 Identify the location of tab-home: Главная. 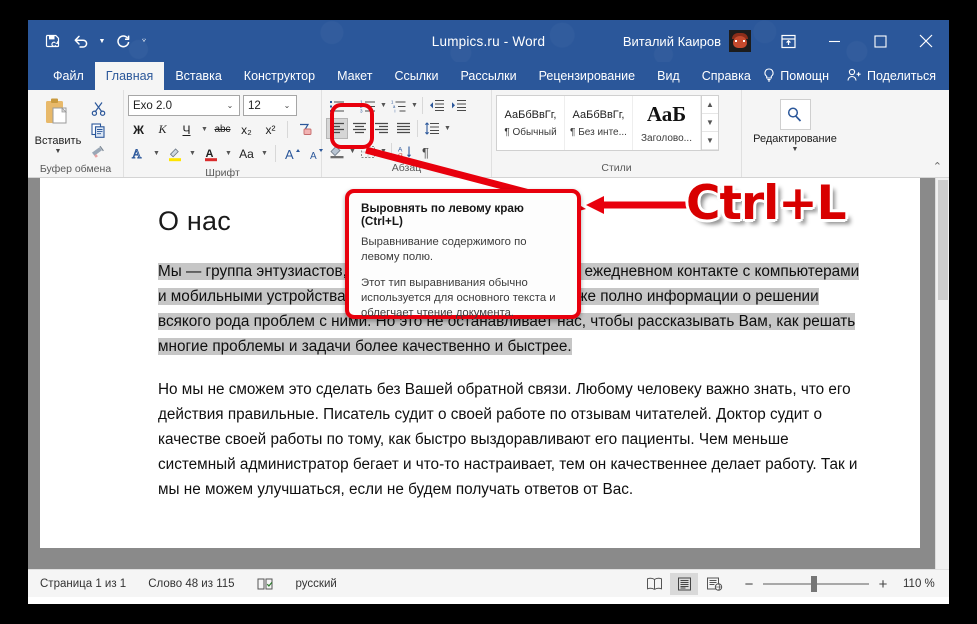
(129, 76).